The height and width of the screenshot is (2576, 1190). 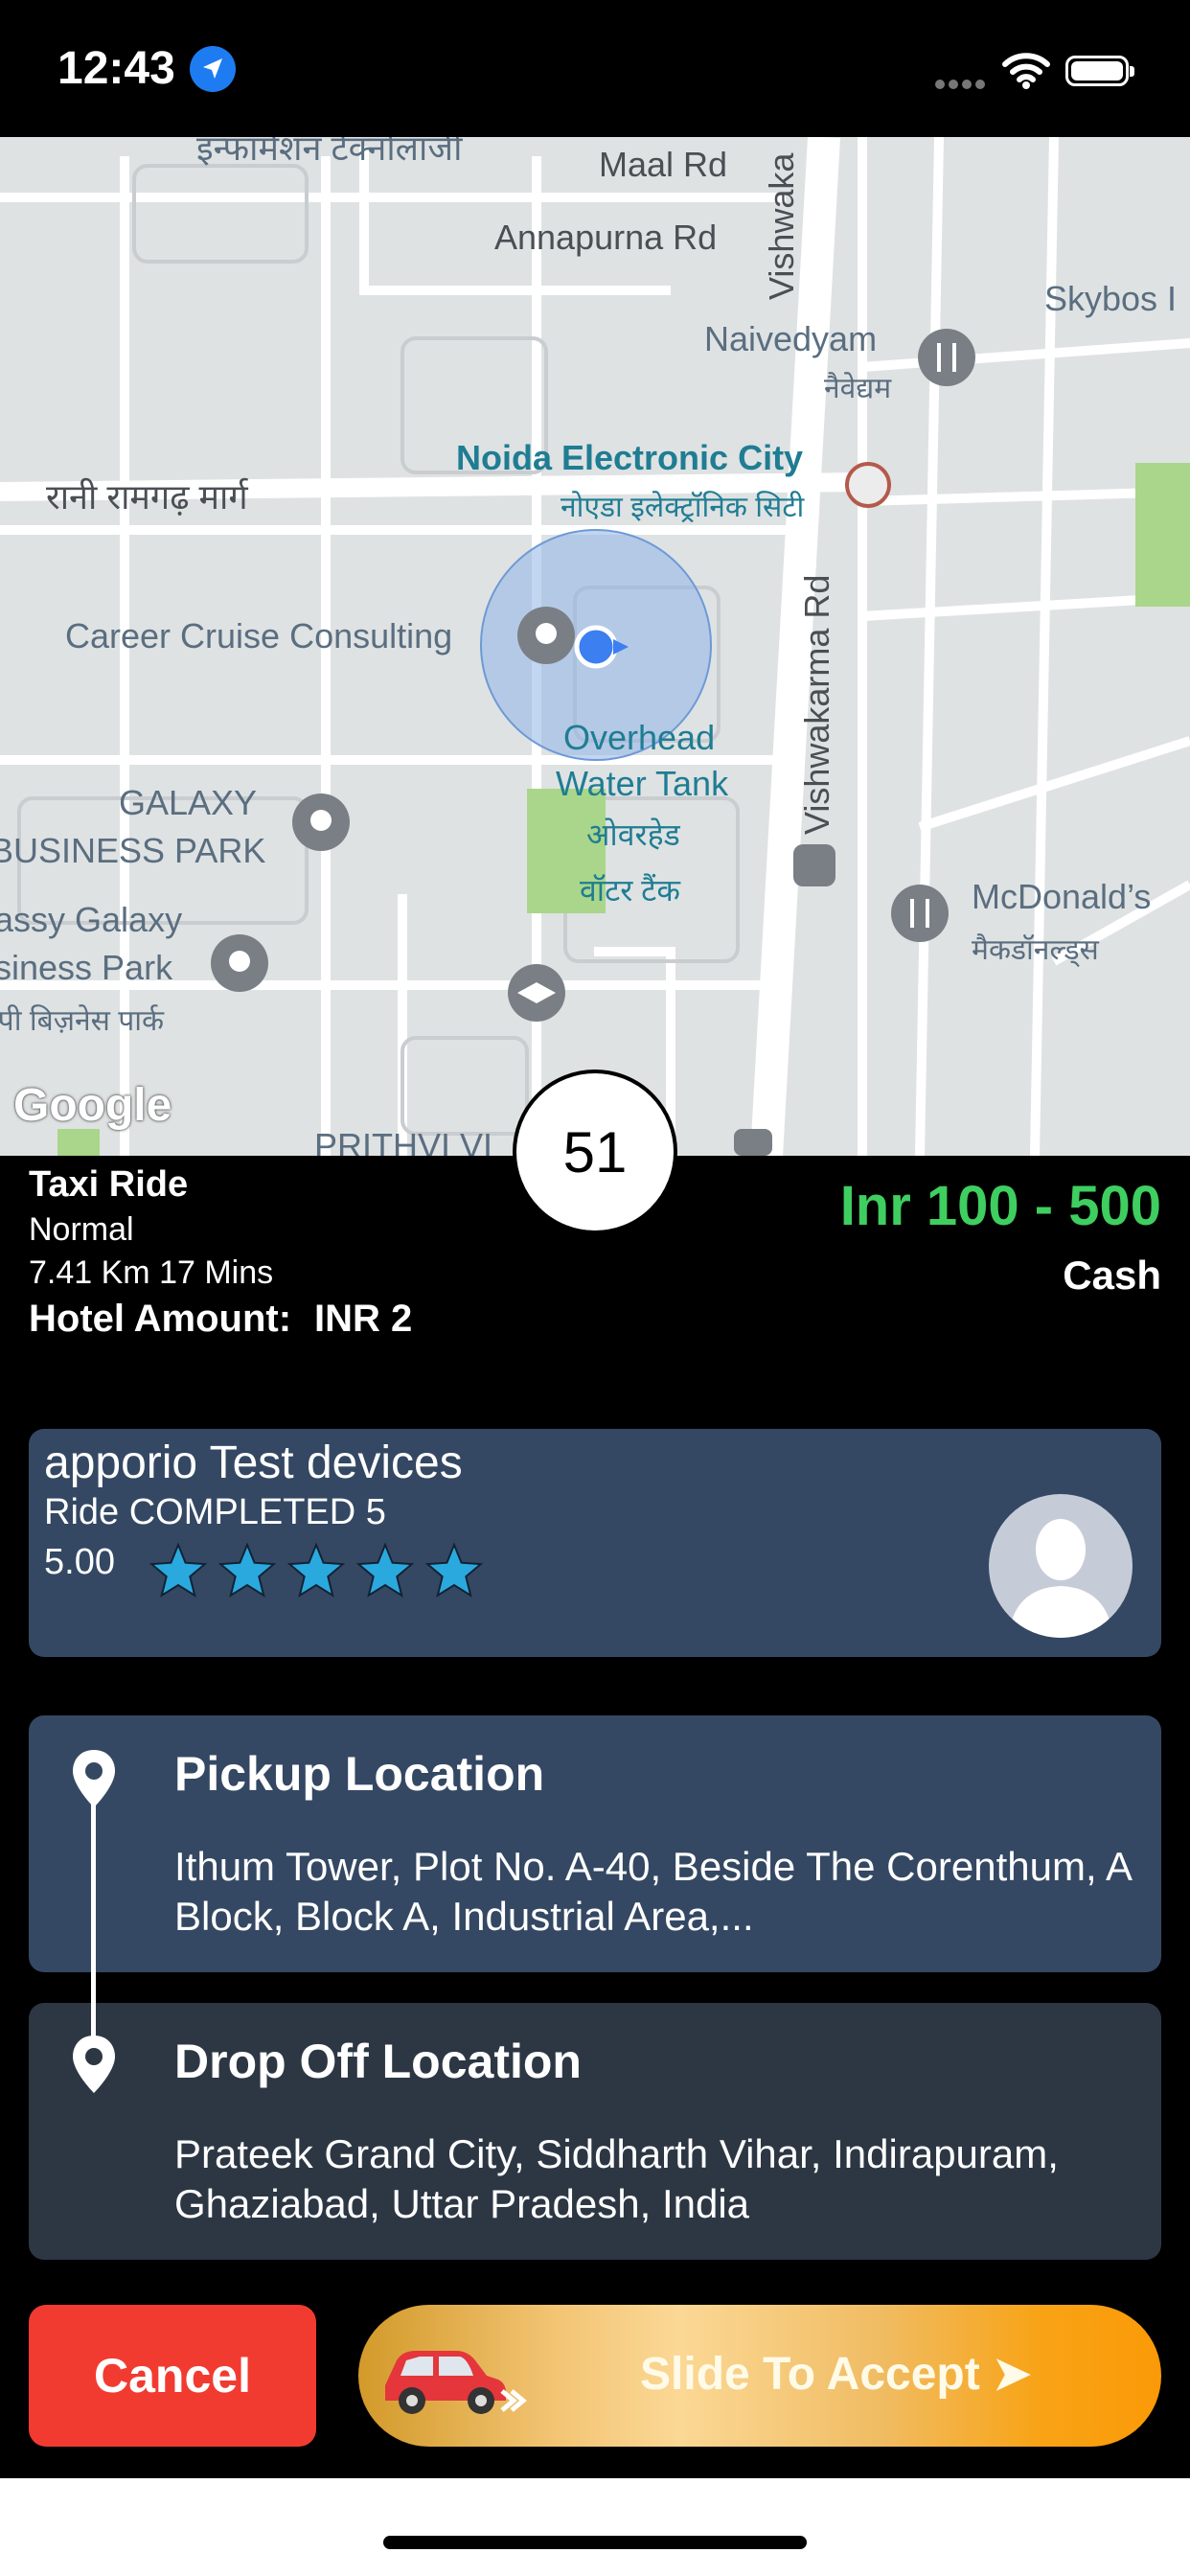 I want to click on driver-name: apporio Test devices, so click(x=254, y=1463).